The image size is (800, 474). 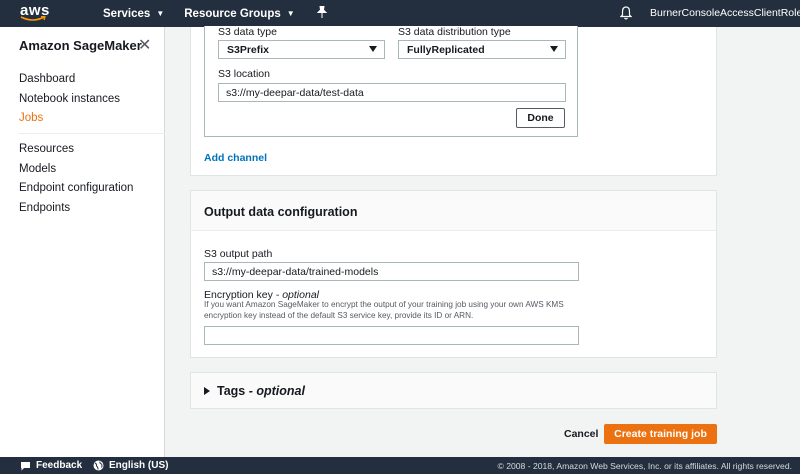 What do you see at coordinates (454, 32) in the screenshot?
I see `distribution-type-label: S3 data distribution type` at bounding box center [454, 32].